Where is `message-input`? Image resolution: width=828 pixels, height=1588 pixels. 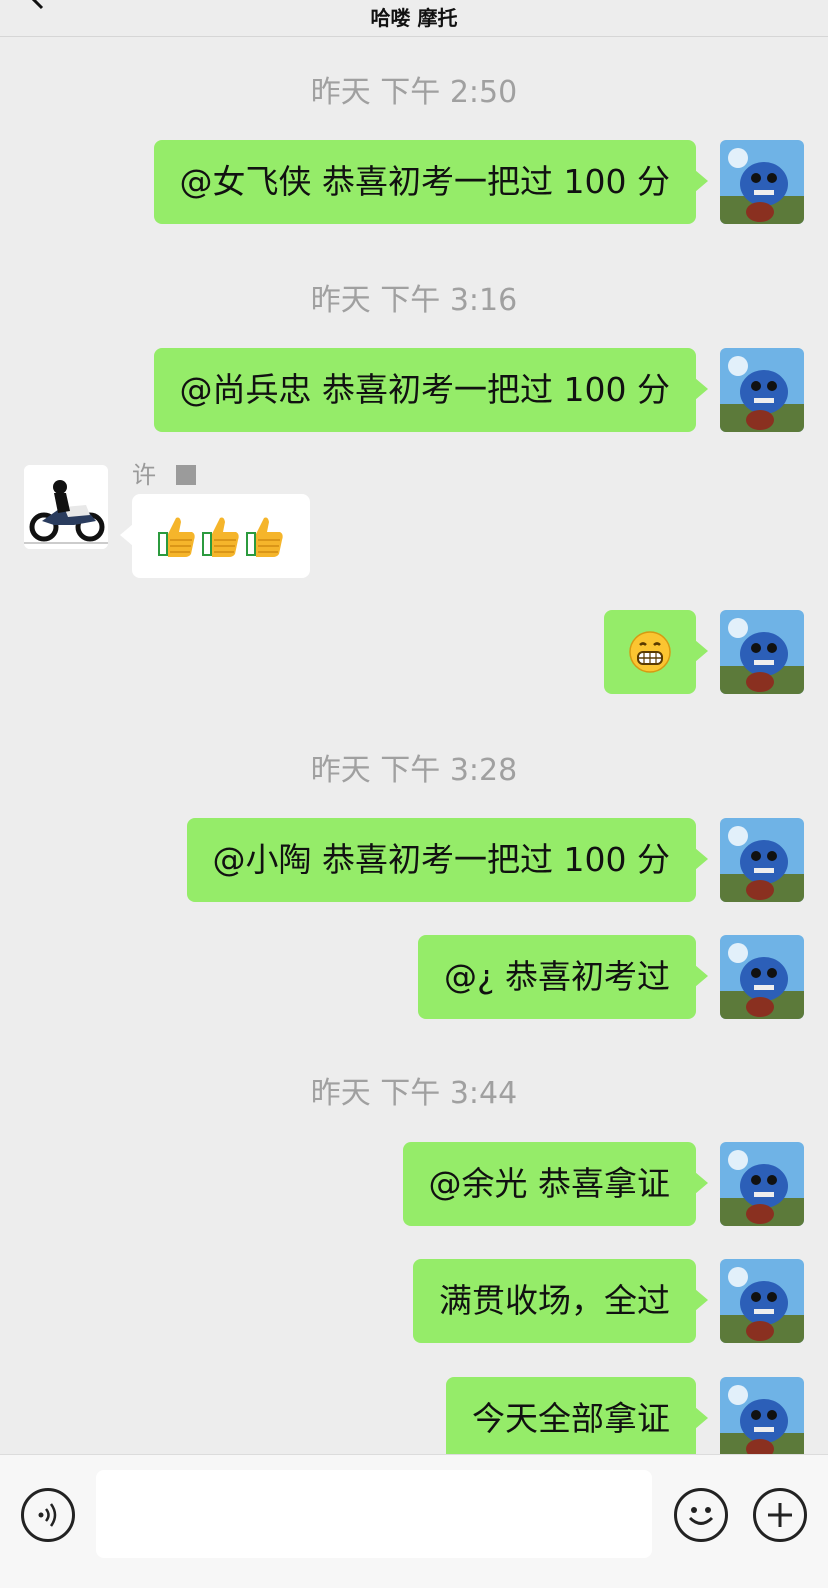
message-input is located at coordinates (374, 1514).